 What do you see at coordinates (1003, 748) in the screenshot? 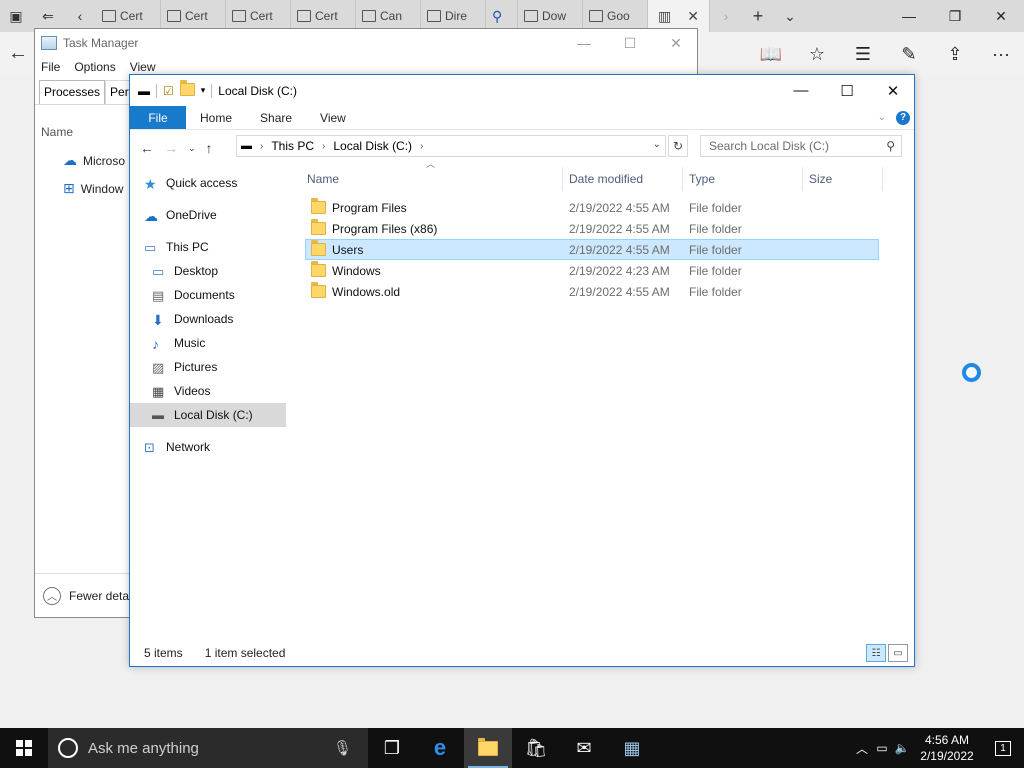
I see `action-center-icon: 1` at bounding box center [1003, 748].